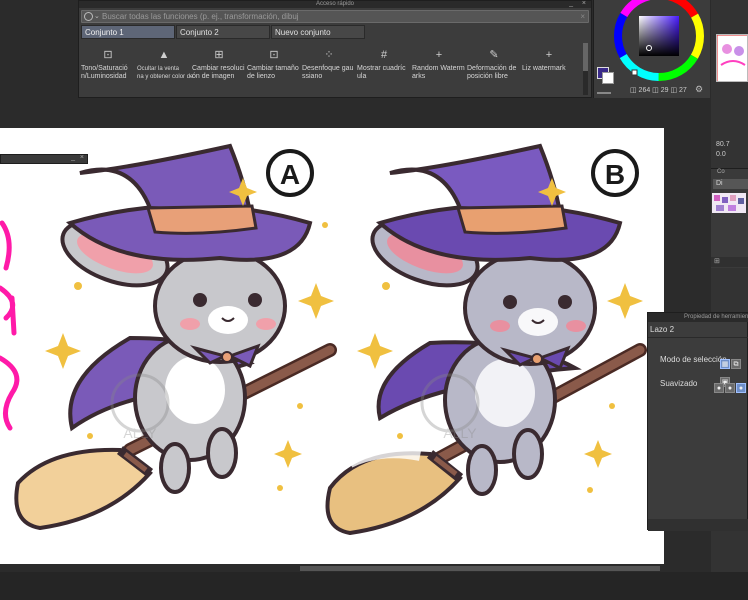 The image size is (748, 600). What do you see at coordinates (698, 525) in the screenshot?
I see `tool-property-footer` at bounding box center [698, 525].